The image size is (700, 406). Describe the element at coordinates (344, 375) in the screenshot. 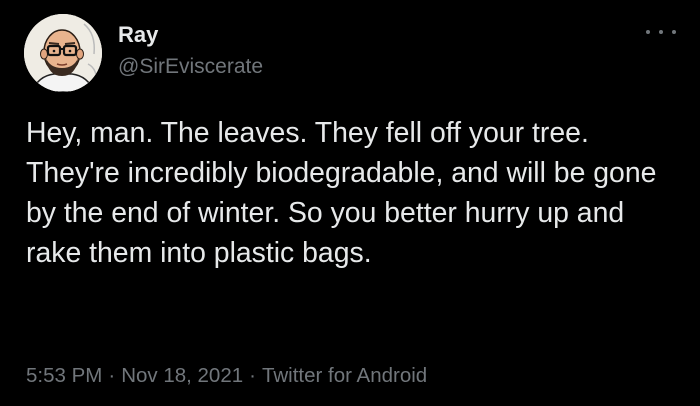

I see `tweet-source: Twitter for Android` at that location.